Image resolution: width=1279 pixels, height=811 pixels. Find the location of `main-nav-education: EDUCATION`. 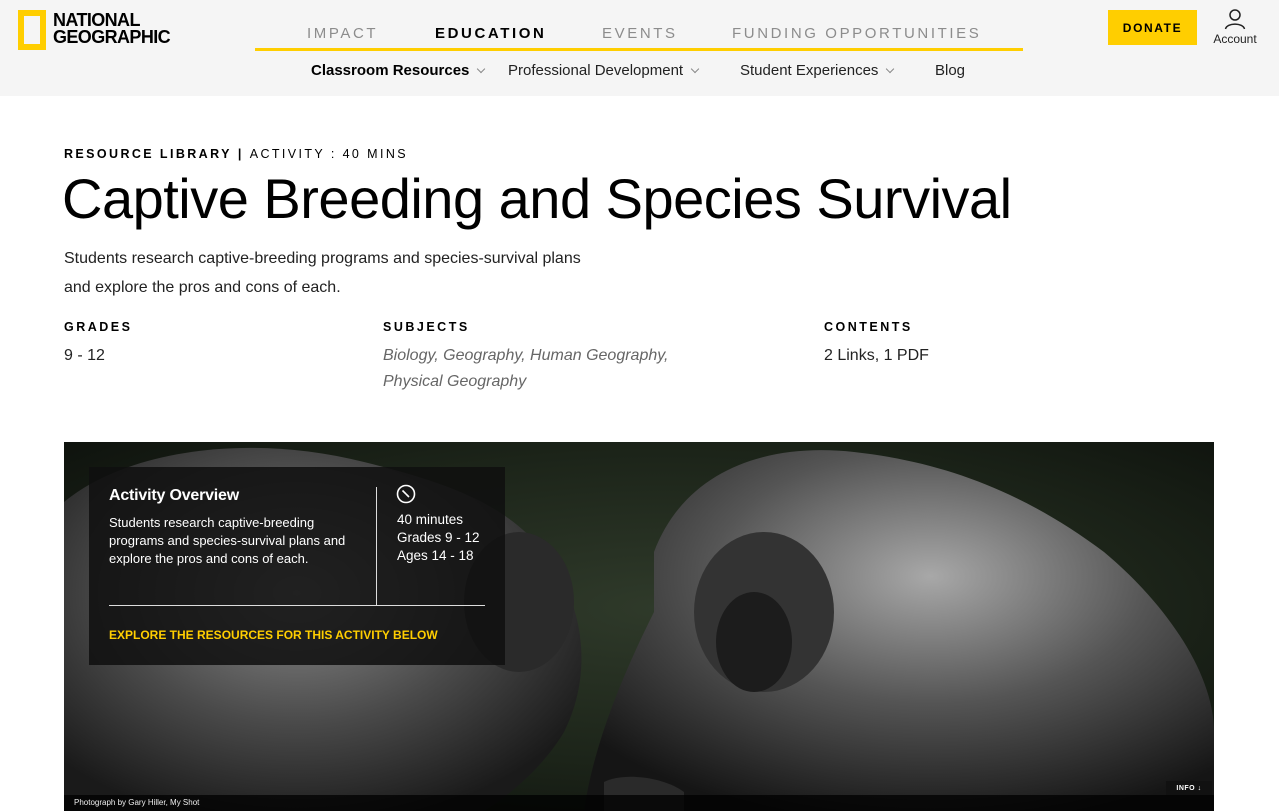

main-nav-education: EDUCATION is located at coordinates (490, 33).